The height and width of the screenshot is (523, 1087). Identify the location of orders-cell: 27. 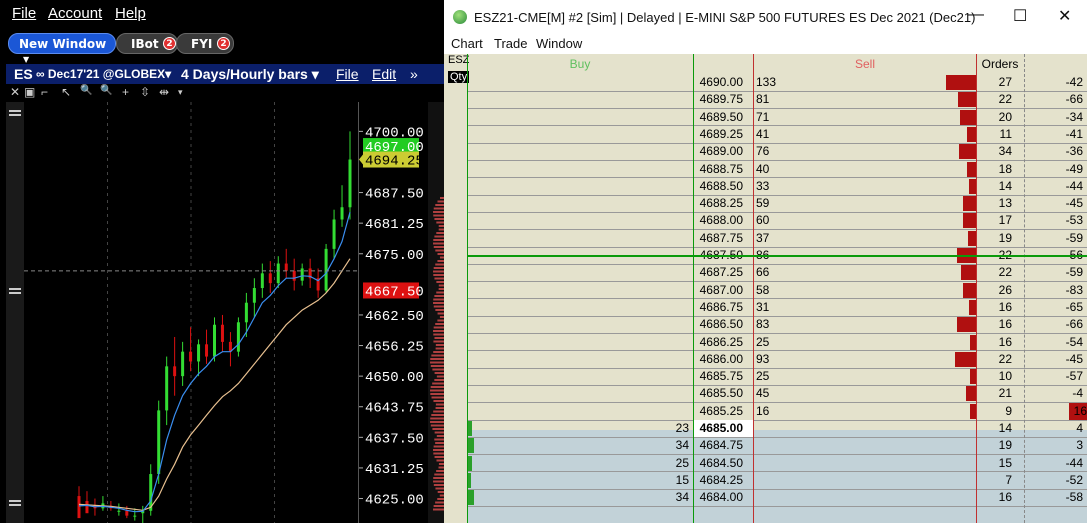
(996, 82).